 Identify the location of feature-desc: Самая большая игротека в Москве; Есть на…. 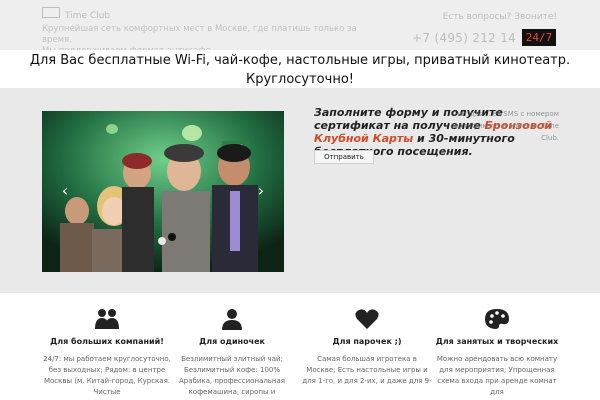
(367, 370).